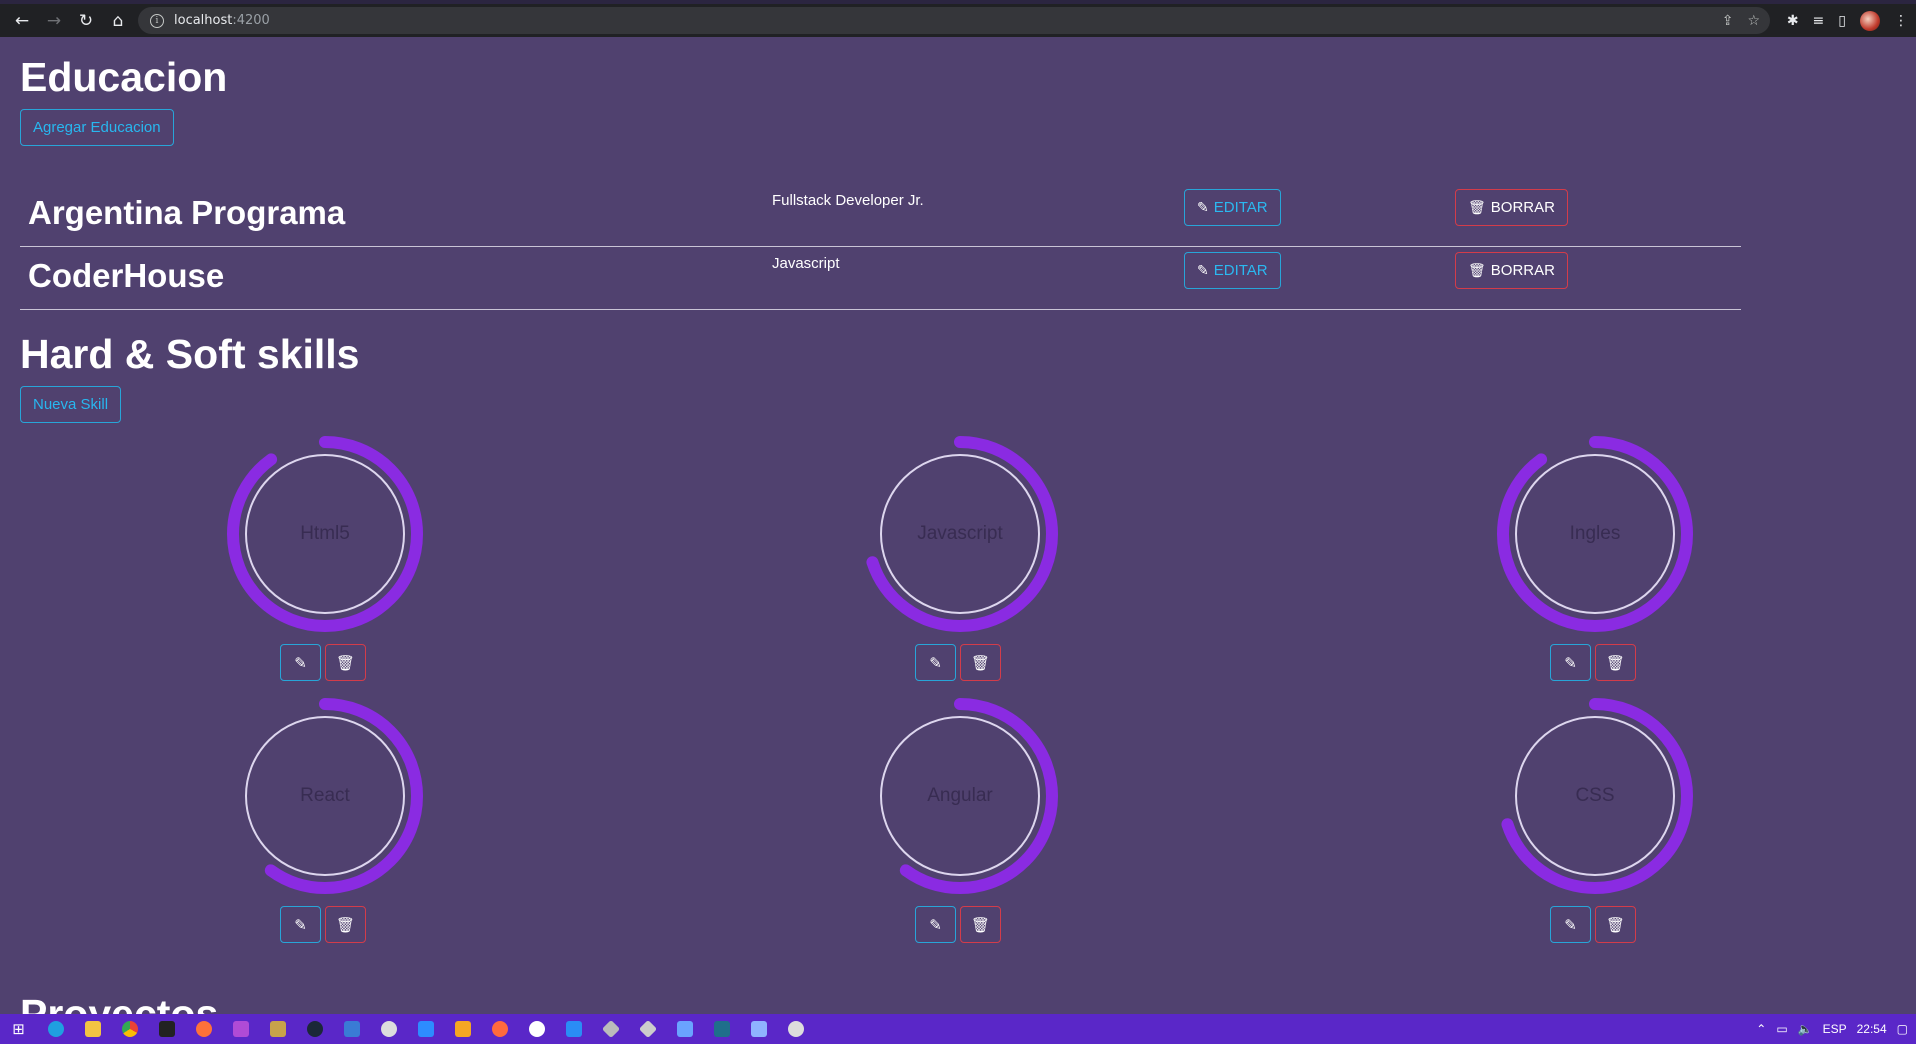  Describe the element at coordinates (880, 278) in the screenshot. I see `edu-row: CoderHouse Javascript ✎ EDITAR 🗑 BORRAR` at that location.